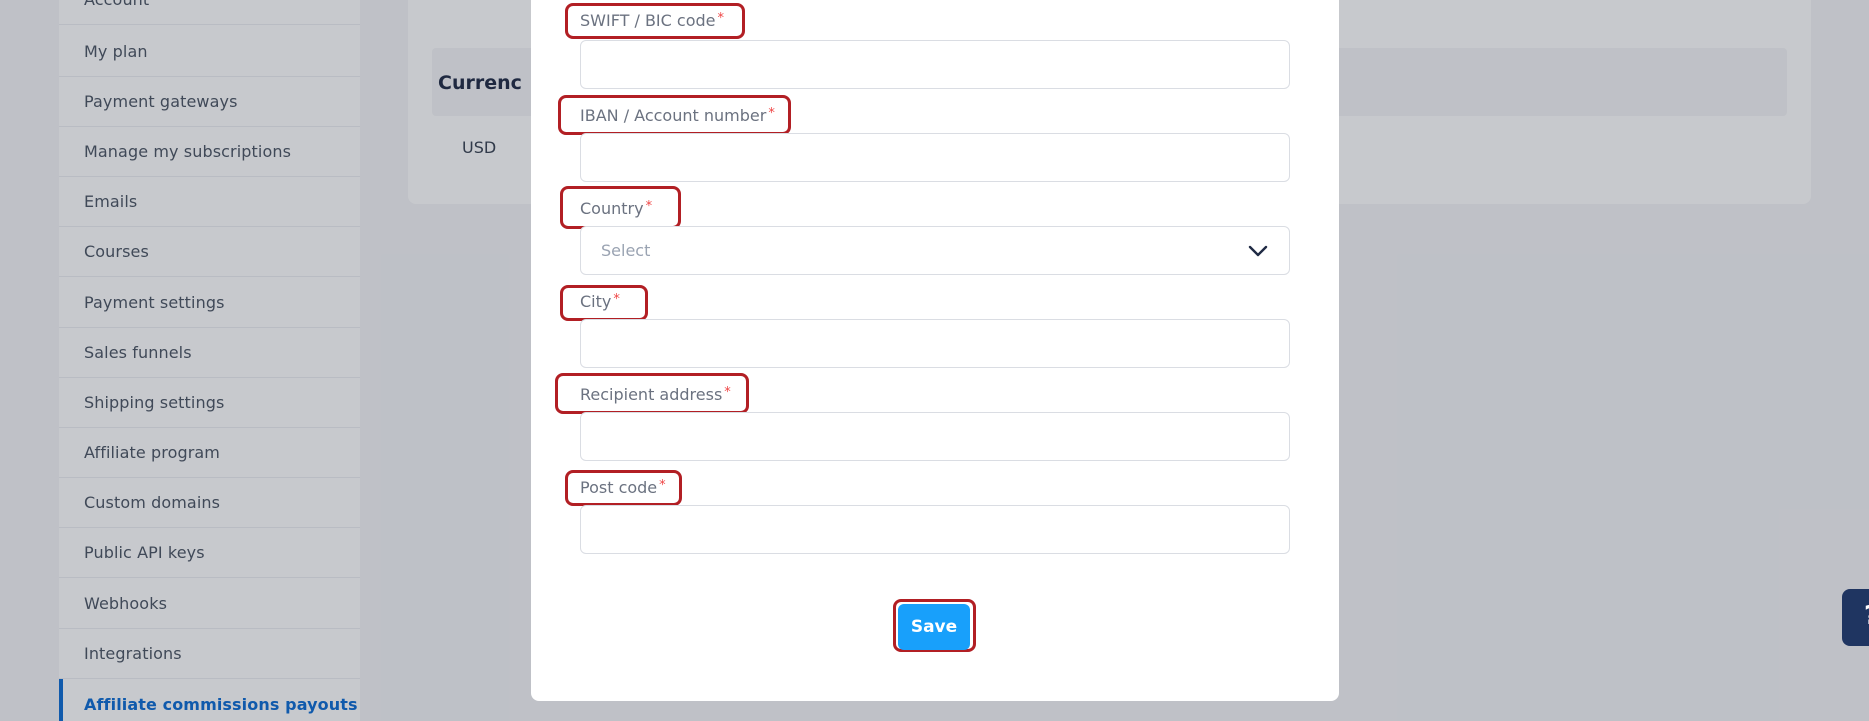  I want to click on postcode-label-text: Post code, so click(619, 487).